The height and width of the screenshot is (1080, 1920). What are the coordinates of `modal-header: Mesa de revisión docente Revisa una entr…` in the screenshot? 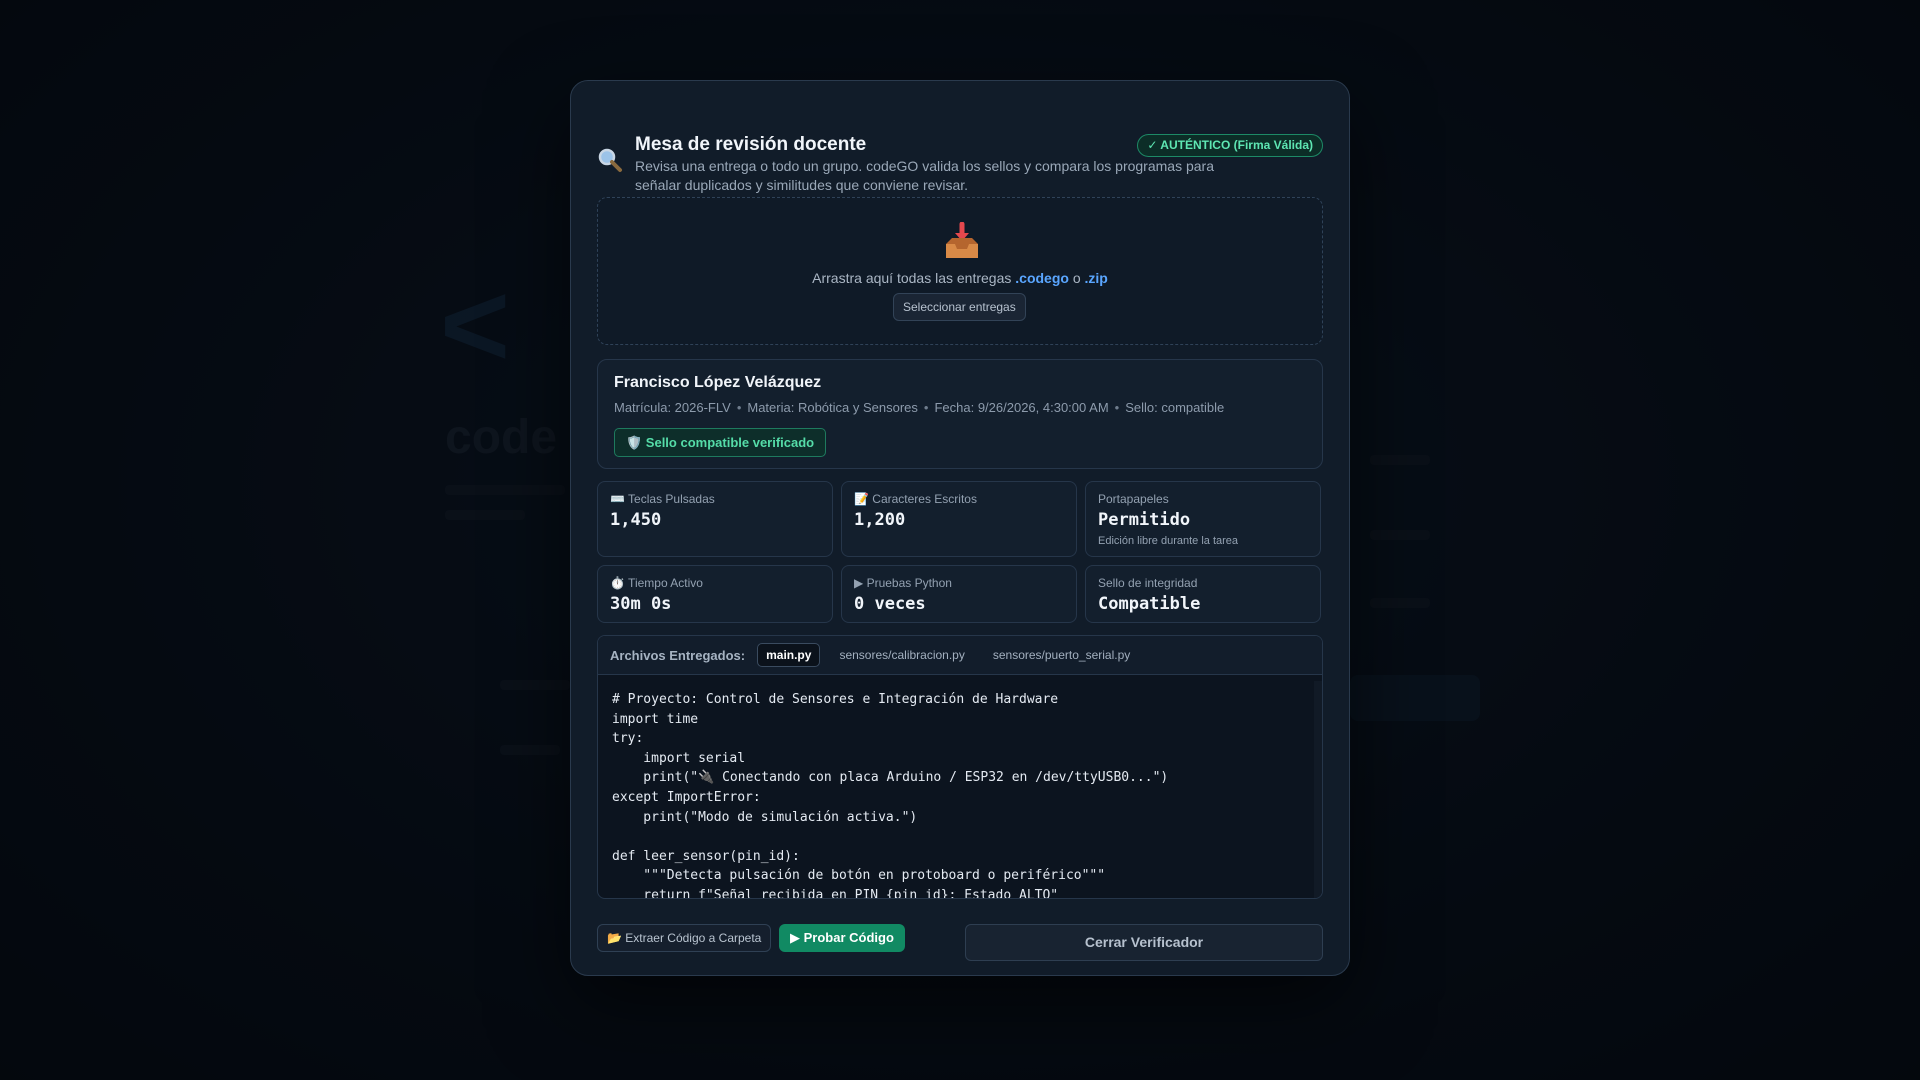 It's located at (960, 152).